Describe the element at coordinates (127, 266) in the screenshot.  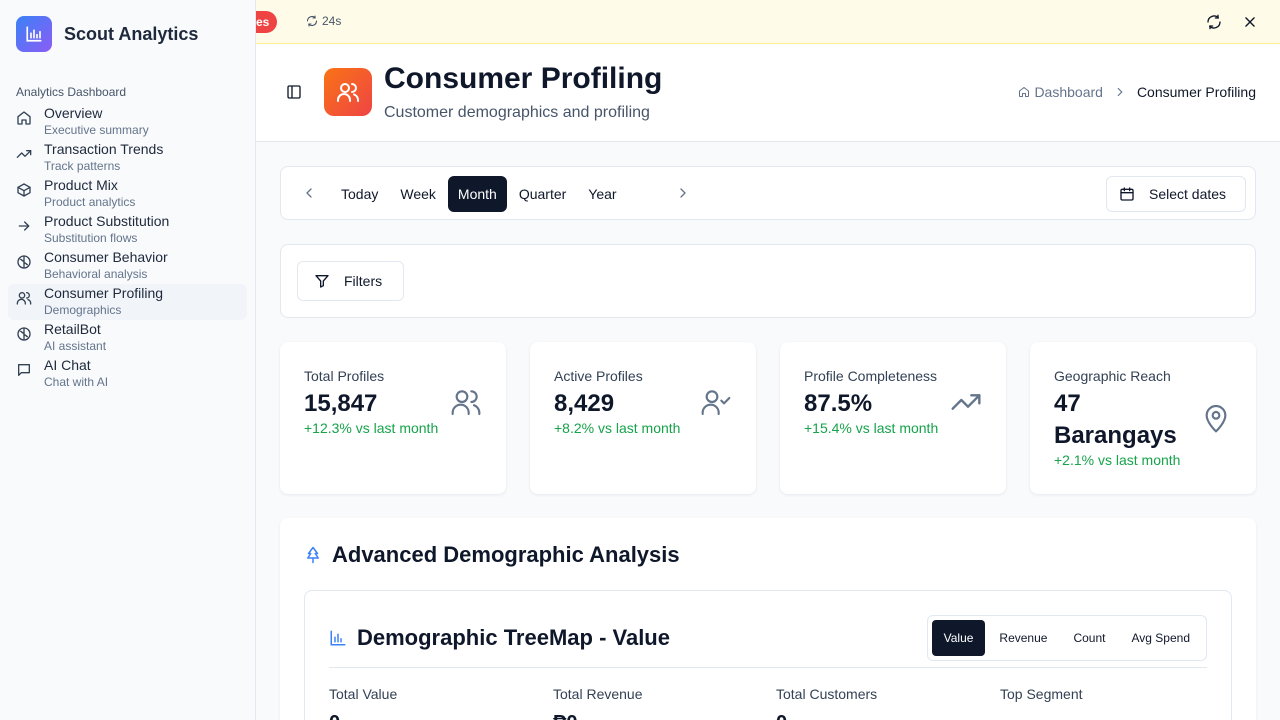
I see `sidebar-item-consumer-behavior: Consumer Behavior Behavioral analysis` at that location.